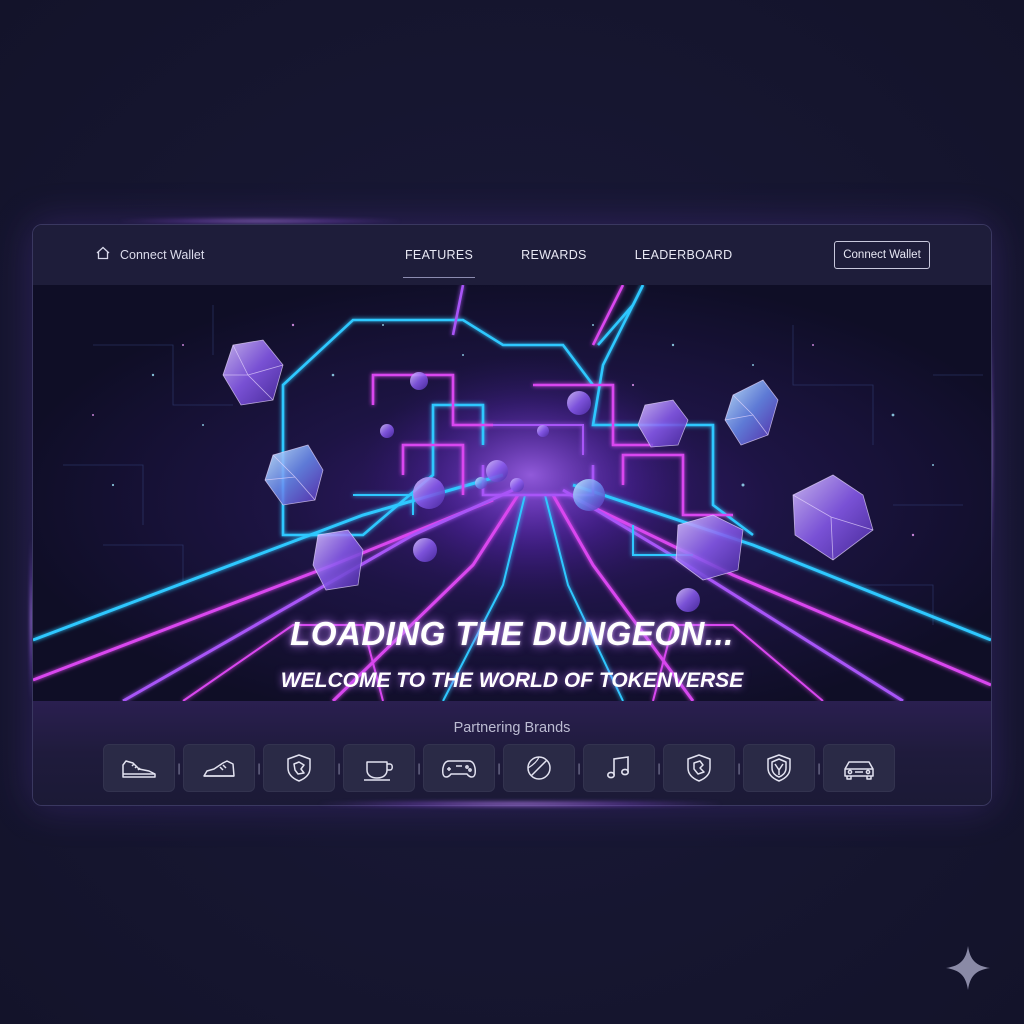 The height and width of the screenshot is (1024, 1024). What do you see at coordinates (882, 255) in the screenshot?
I see `connect-wallet-button: Connect Wallet` at bounding box center [882, 255].